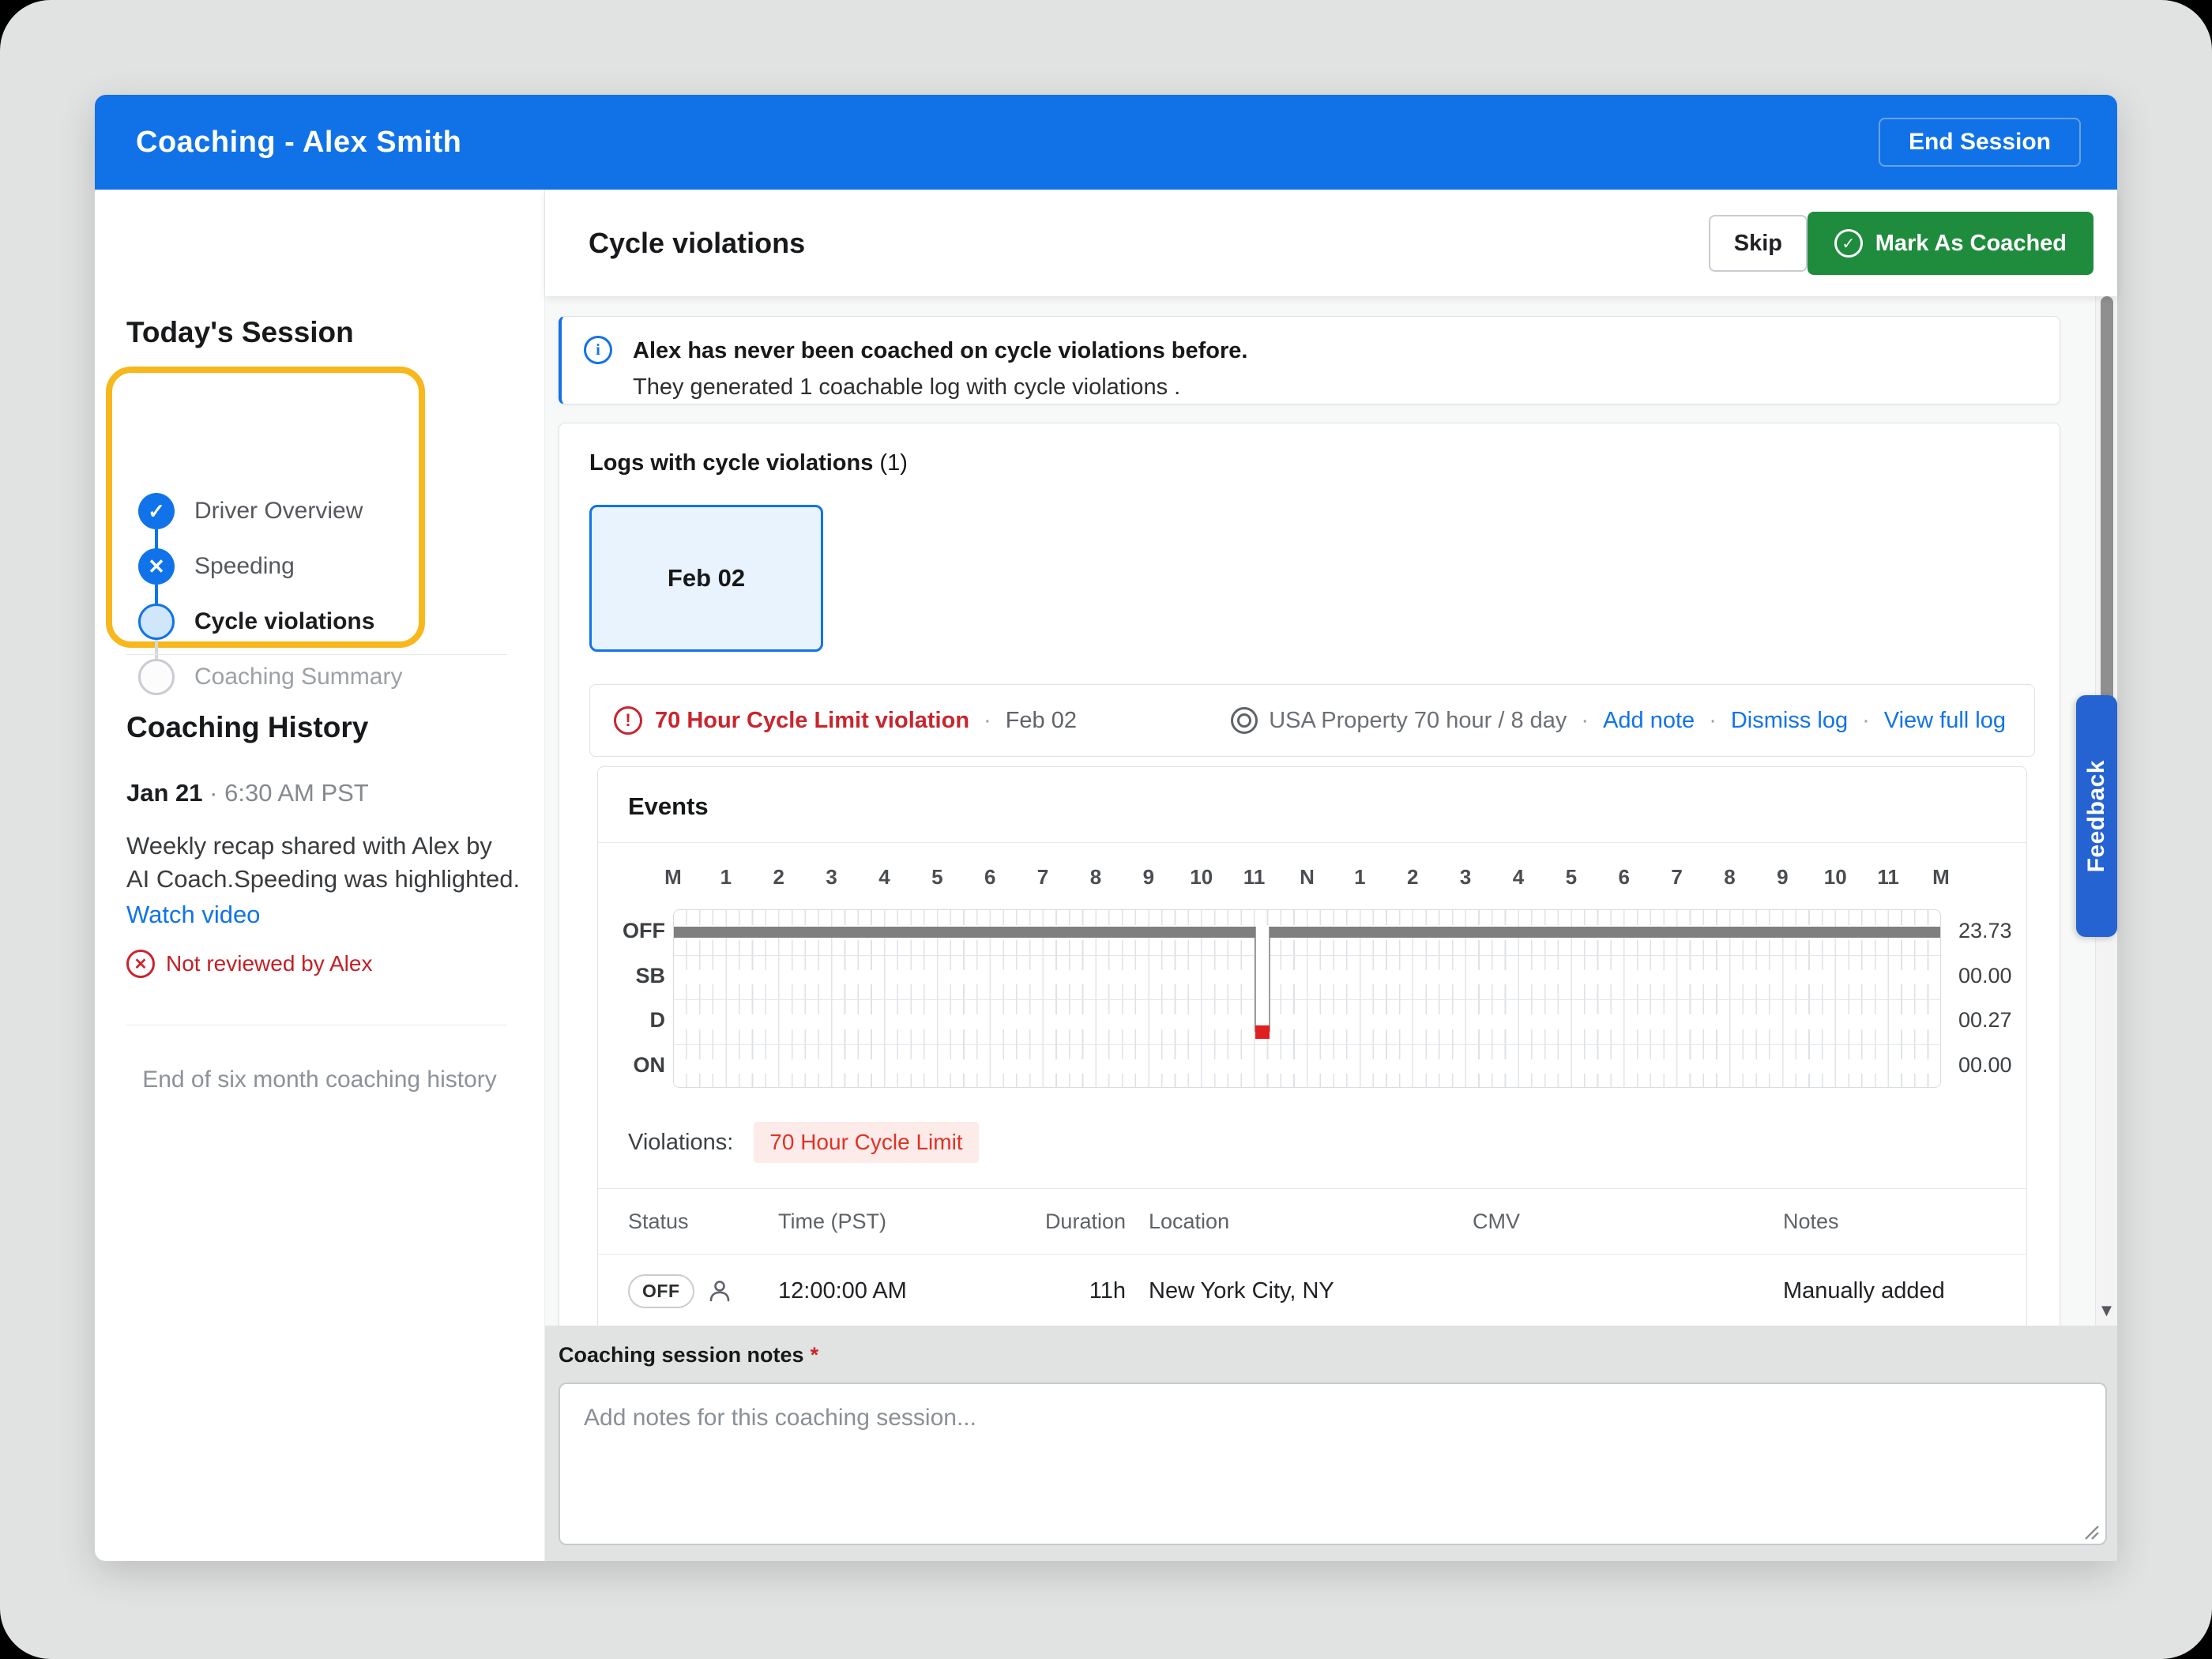 This screenshot has width=2212, height=1659. What do you see at coordinates (1262, 983) in the screenshot?
I see `violation-gap-band` at bounding box center [1262, 983].